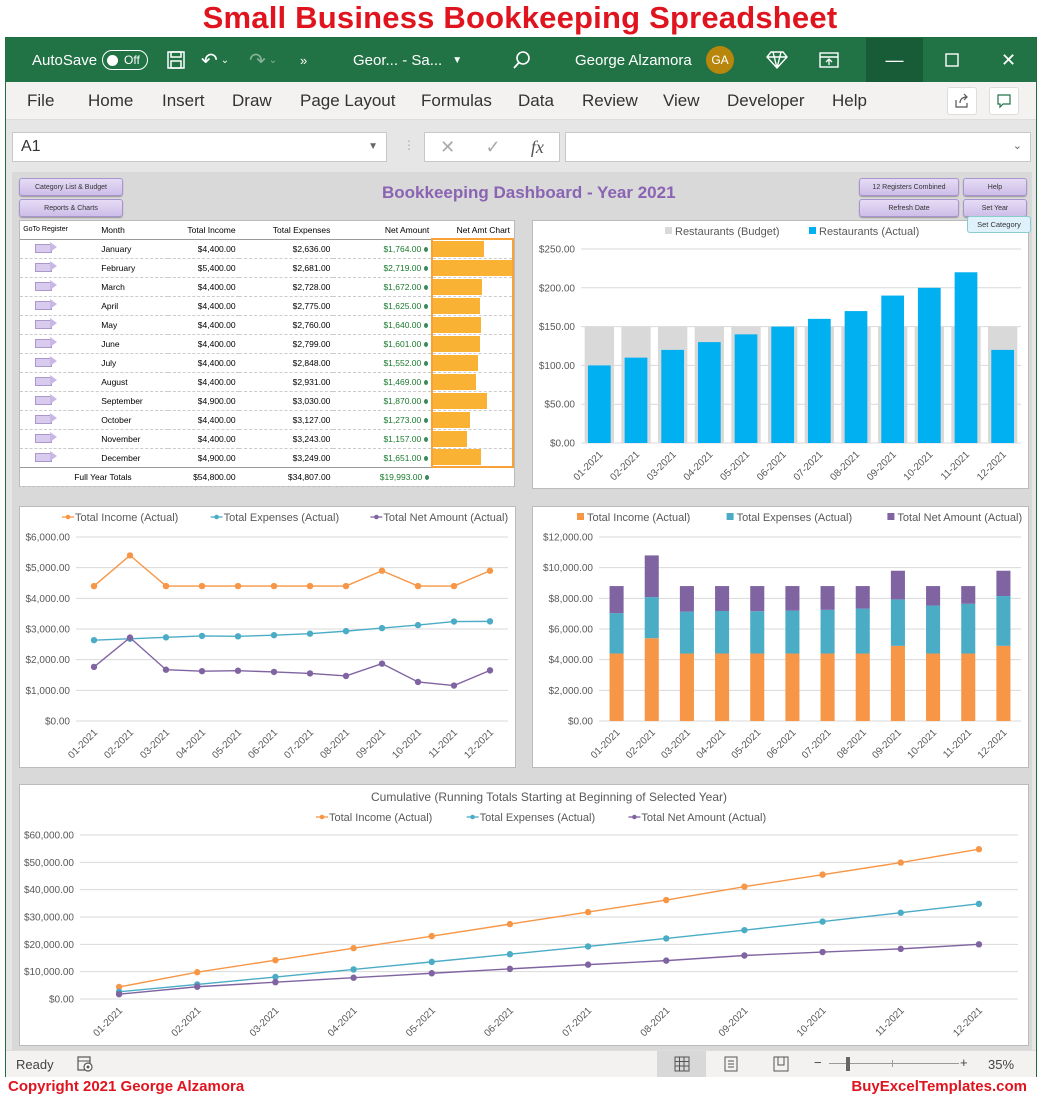  What do you see at coordinates (536, 101) in the screenshot?
I see `tab-data: Data` at bounding box center [536, 101].